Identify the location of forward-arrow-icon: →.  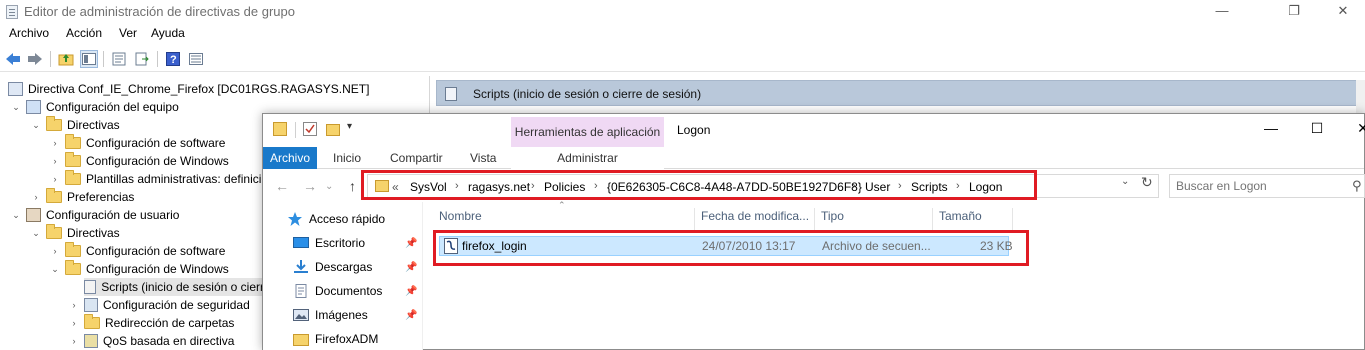
(310, 186).